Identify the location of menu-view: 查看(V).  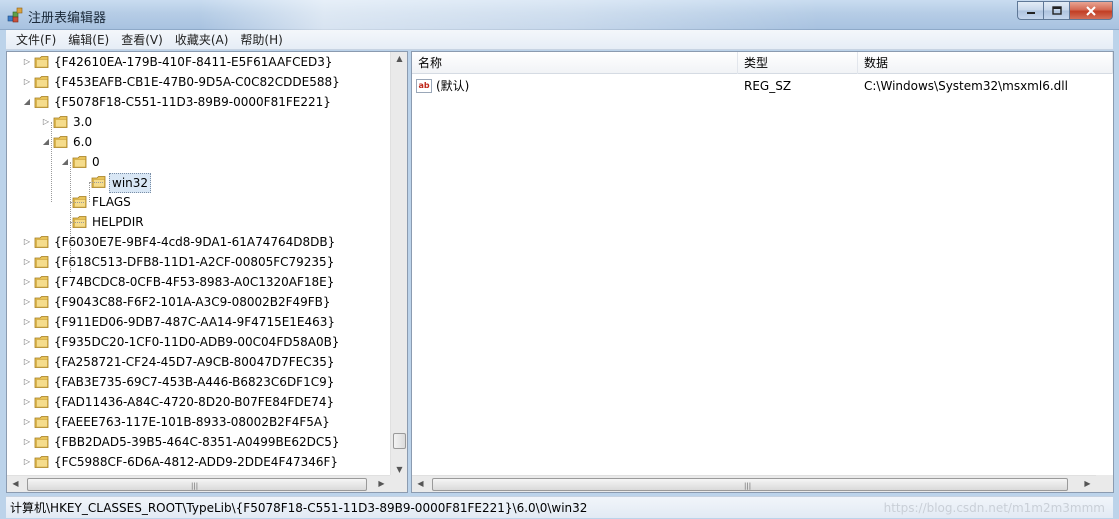
(142, 39).